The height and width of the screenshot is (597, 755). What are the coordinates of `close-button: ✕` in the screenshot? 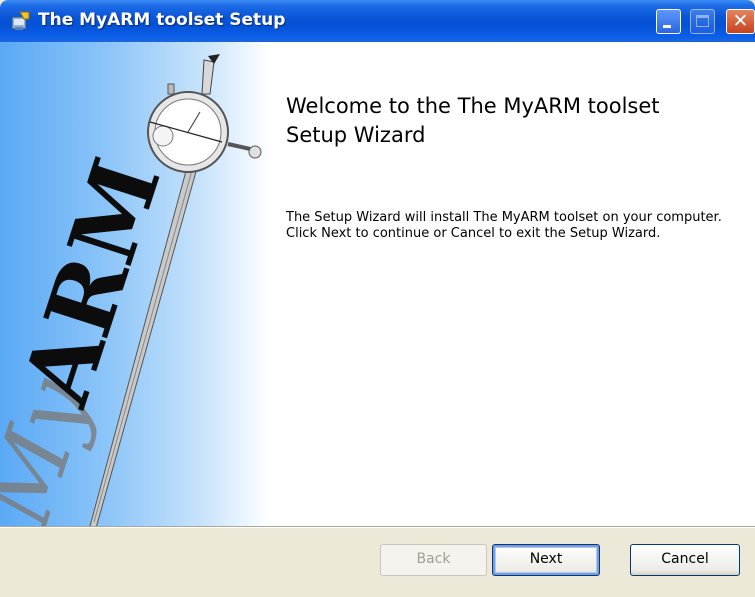 It's located at (740, 21).